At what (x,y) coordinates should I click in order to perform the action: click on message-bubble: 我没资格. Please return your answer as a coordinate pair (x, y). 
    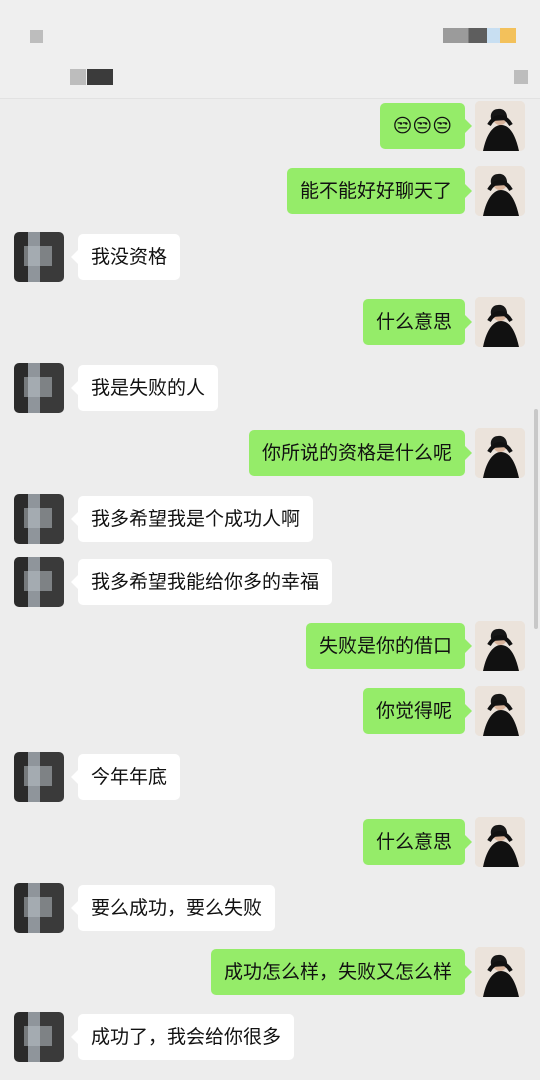
    Looking at the image, I should click on (125, 257).